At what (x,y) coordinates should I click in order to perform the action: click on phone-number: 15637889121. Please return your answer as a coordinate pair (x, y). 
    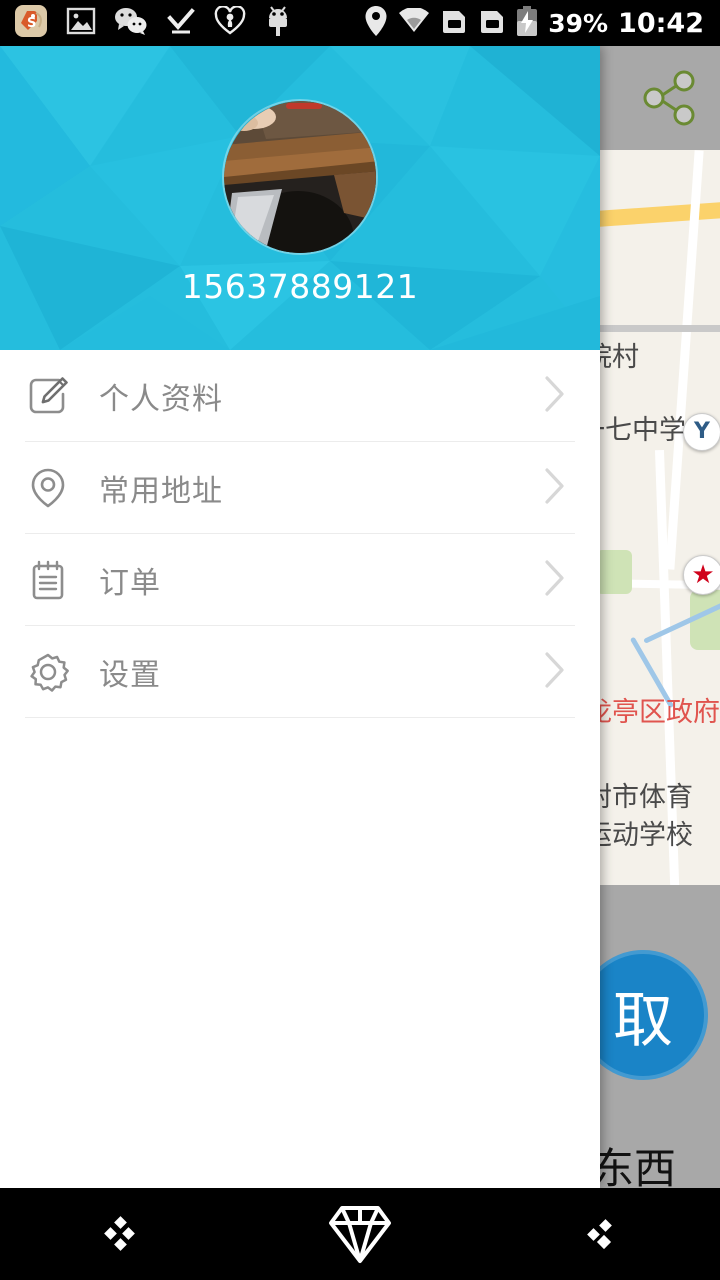
    Looking at the image, I should click on (300, 286).